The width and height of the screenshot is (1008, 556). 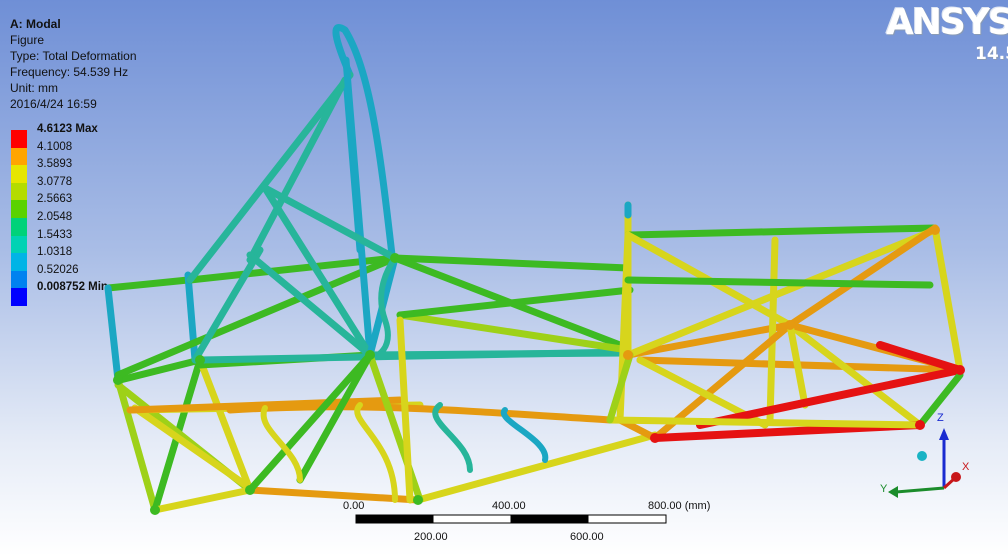 I want to click on triad-z-label: Z, so click(x=940, y=418).